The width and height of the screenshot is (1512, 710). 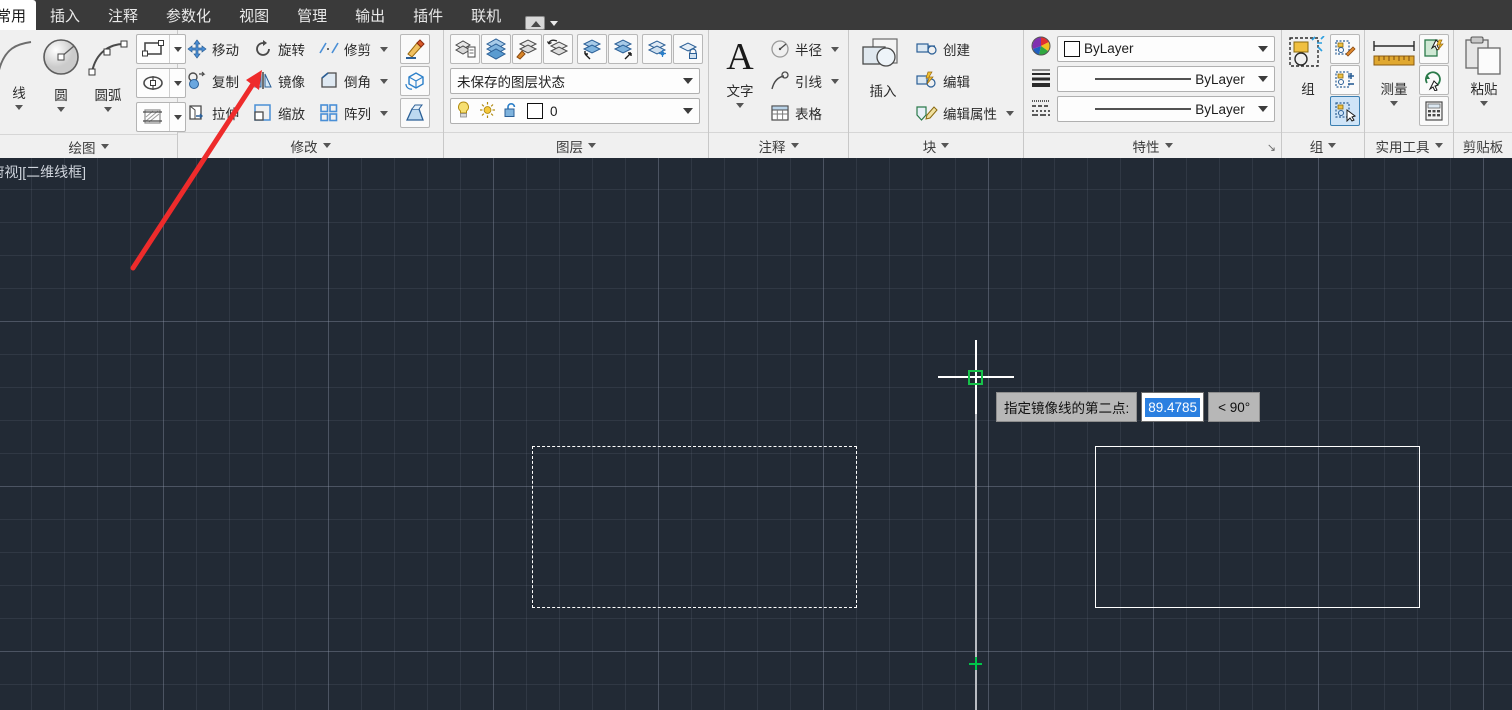 What do you see at coordinates (1323, 145) in the screenshot?
I see `panel-group-title: 组` at bounding box center [1323, 145].